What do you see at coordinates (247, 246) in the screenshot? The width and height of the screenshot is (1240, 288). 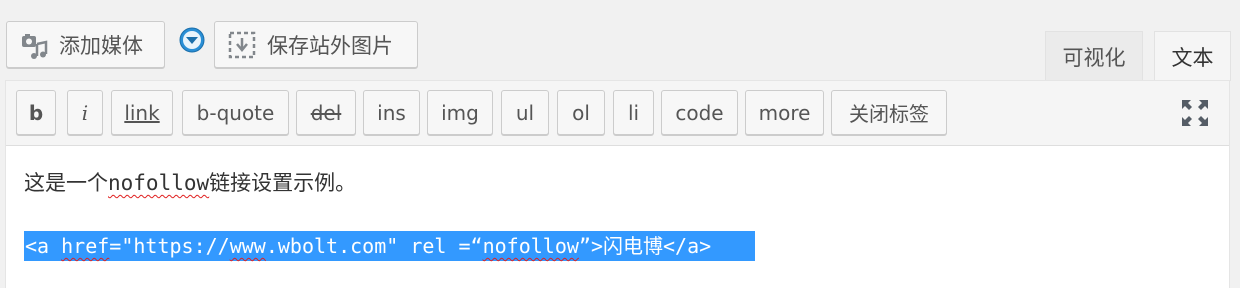 I see `code-url-www: www` at bounding box center [247, 246].